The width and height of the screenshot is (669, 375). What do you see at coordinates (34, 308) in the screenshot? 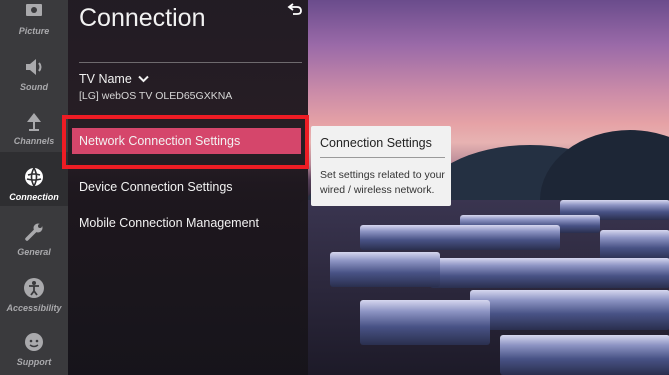
I see `sidebar-item-label: Accessibility` at bounding box center [34, 308].